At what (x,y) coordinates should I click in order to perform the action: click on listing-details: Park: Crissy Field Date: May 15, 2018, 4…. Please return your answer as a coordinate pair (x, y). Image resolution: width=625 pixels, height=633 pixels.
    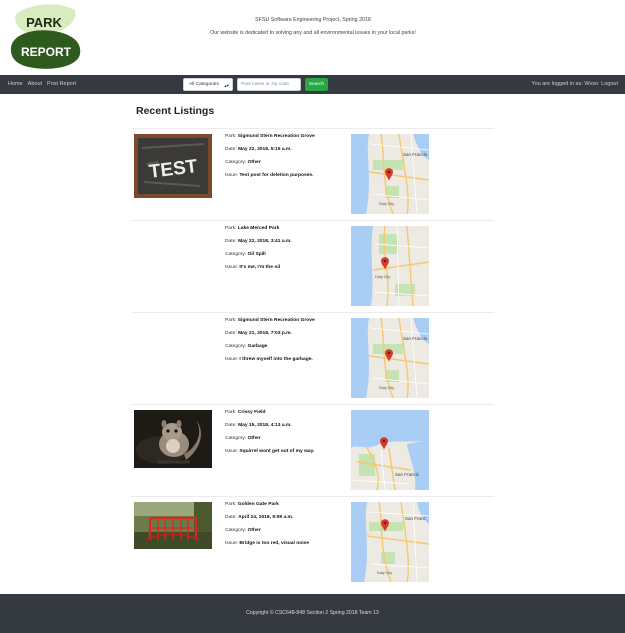
    Looking at the image, I should click on (285, 436).